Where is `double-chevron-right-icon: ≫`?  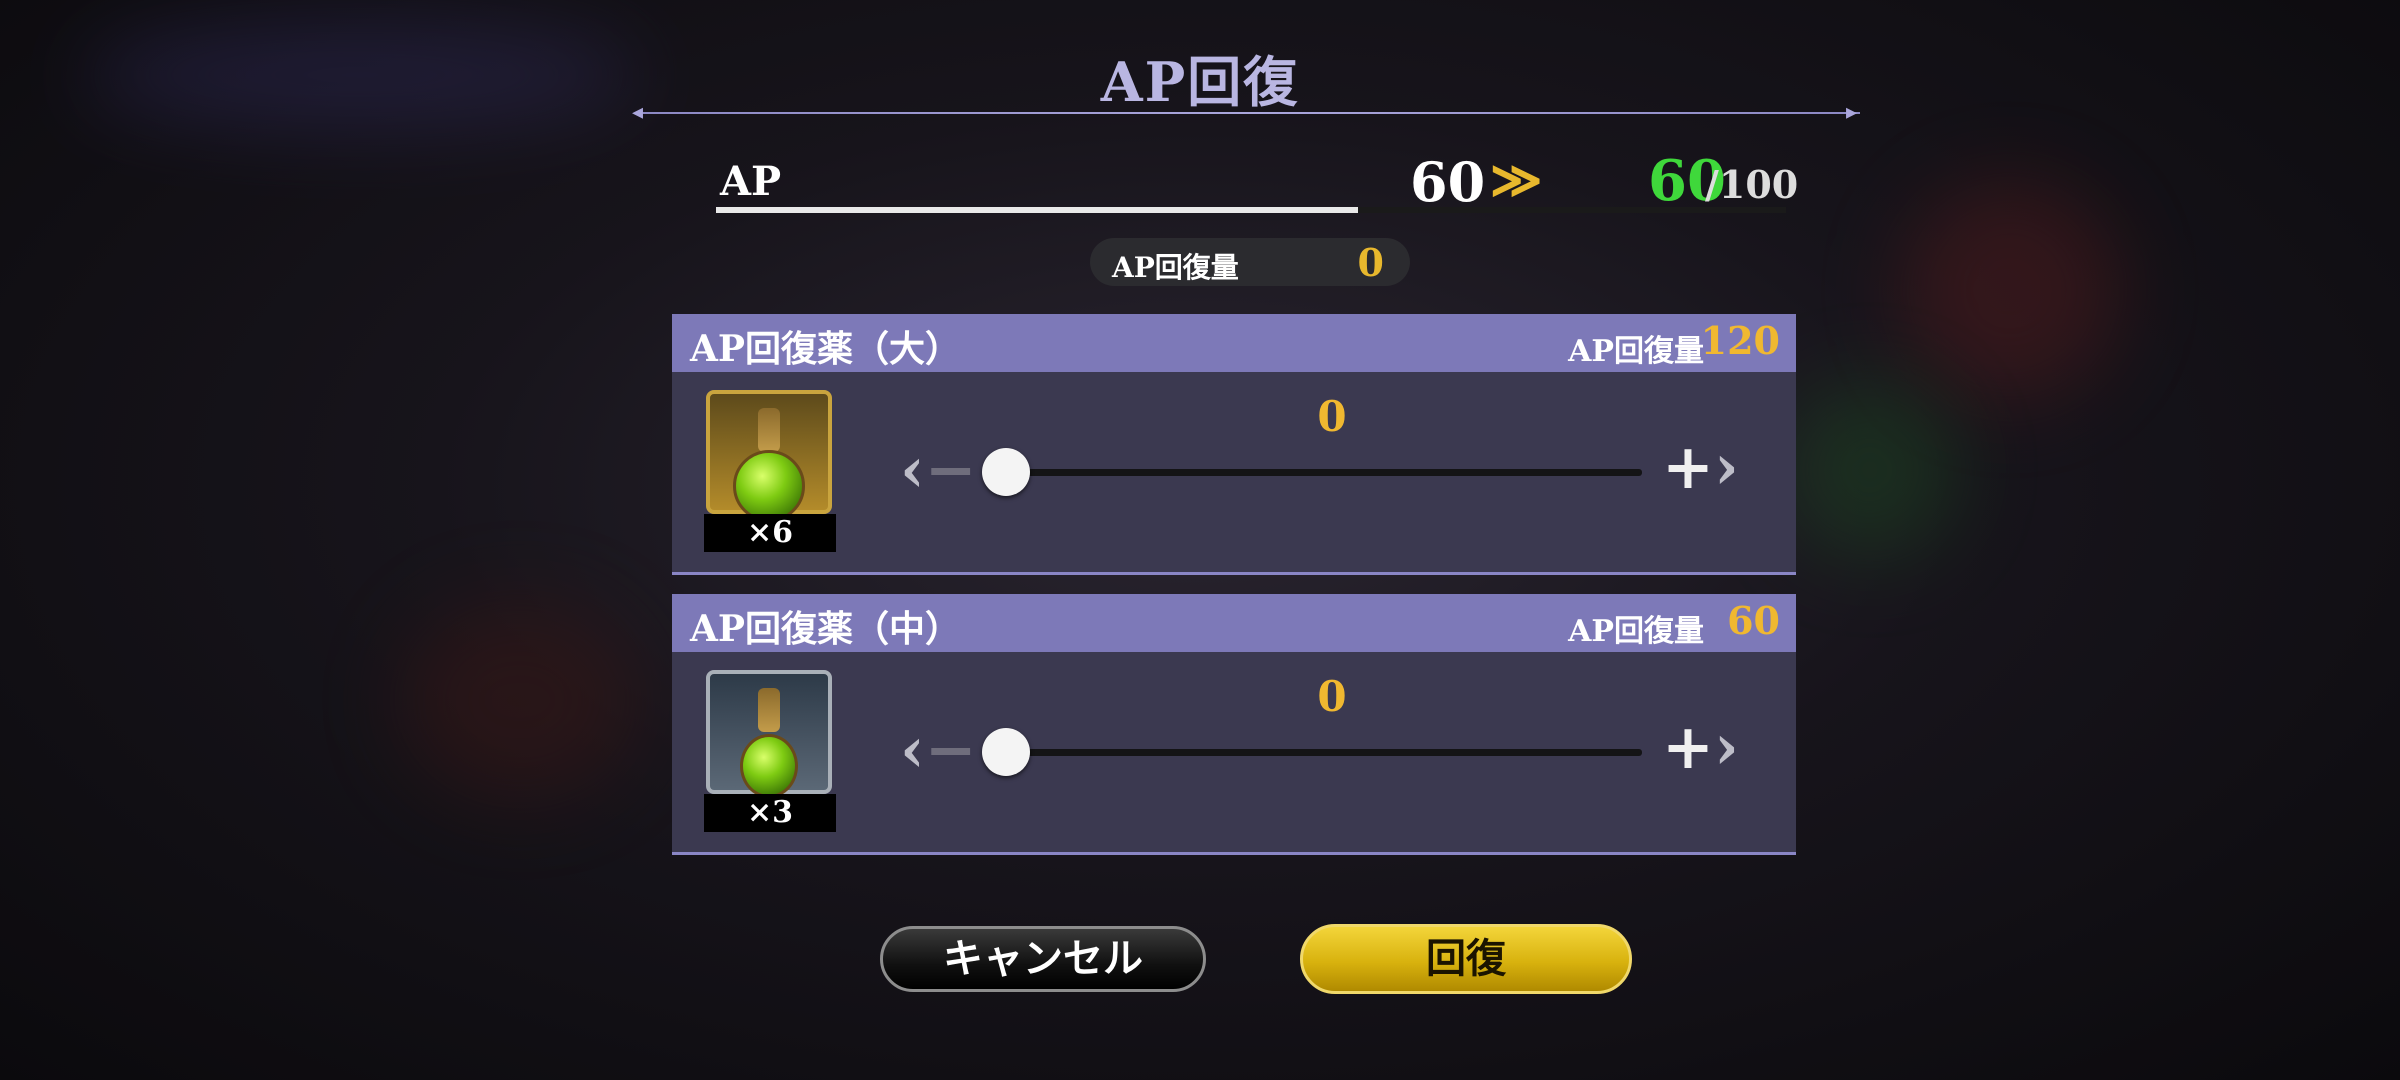
double-chevron-right-icon: ≫ is located at coordinates (1516, 179).